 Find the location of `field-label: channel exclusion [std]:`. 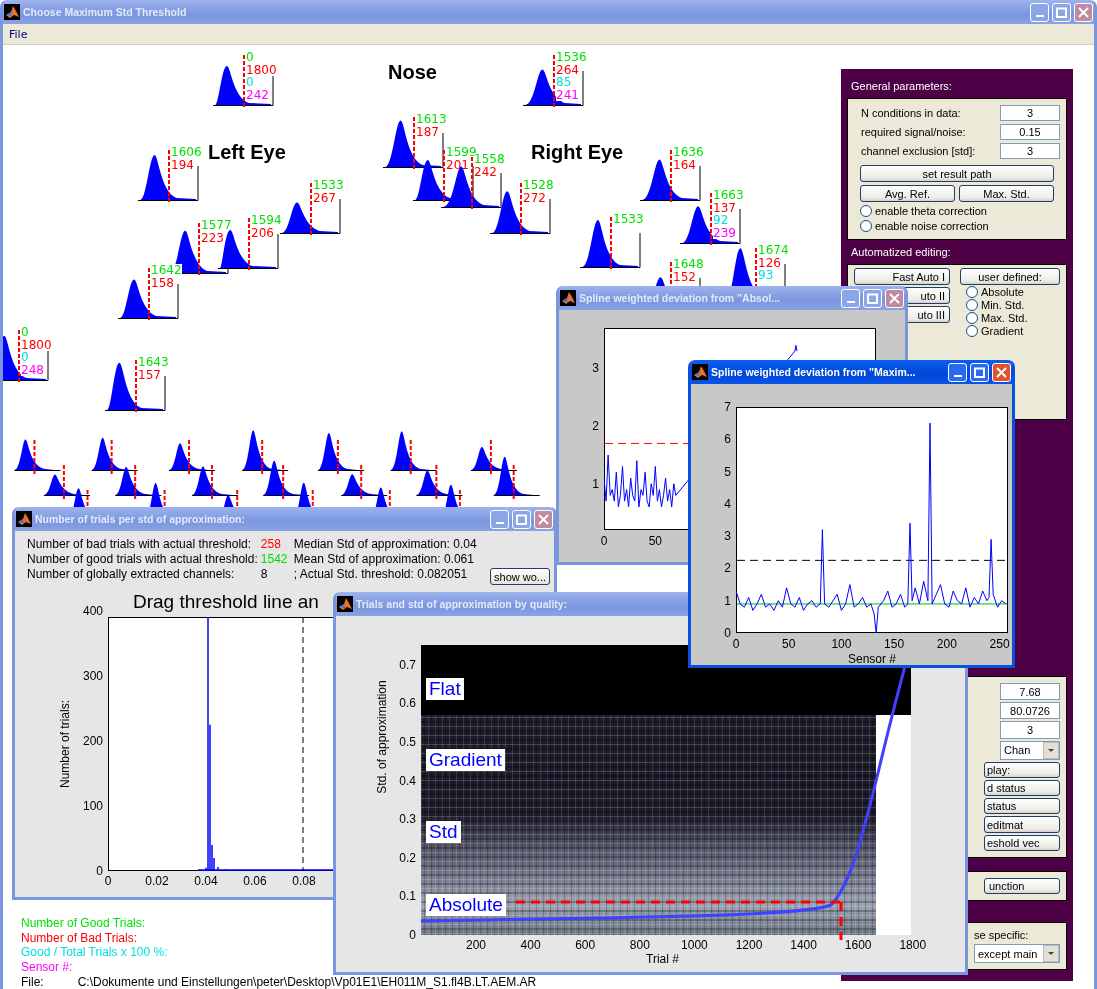

field-label: channel exclusion [std]: is located at coordinates (918, 151).